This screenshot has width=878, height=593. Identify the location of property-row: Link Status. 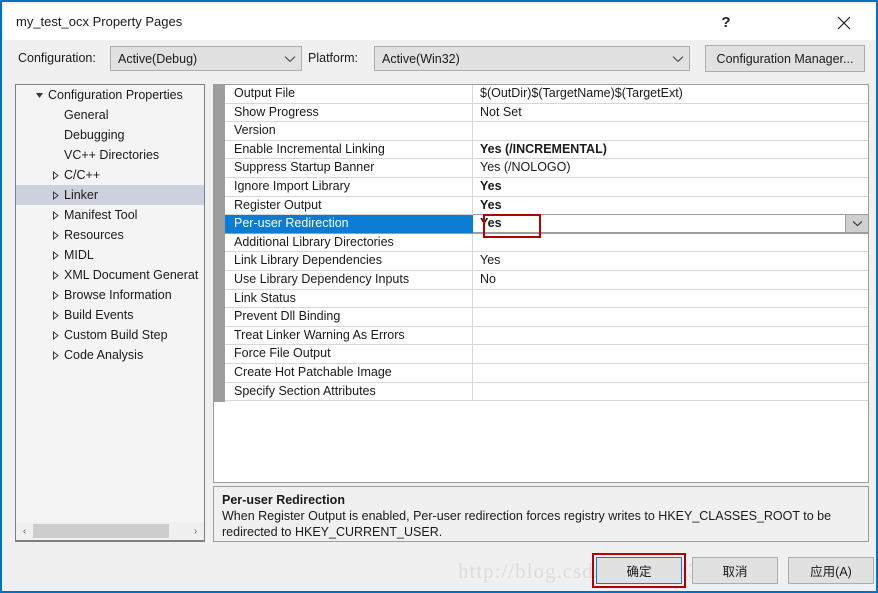
(546, 299).